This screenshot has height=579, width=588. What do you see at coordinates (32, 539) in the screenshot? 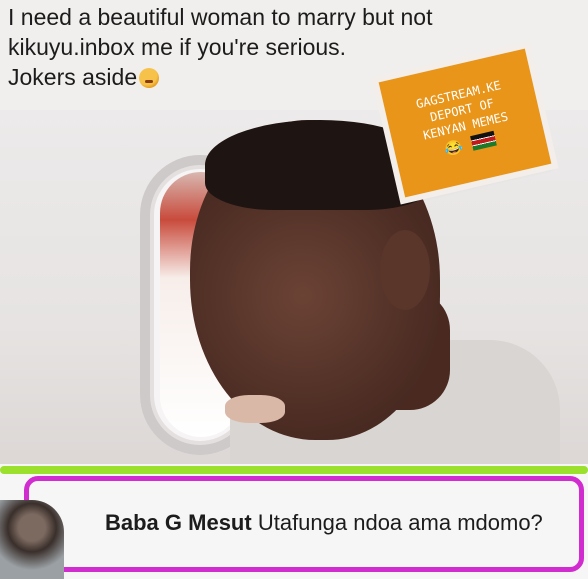
I see `avatar` at bounding box center [32, 539].